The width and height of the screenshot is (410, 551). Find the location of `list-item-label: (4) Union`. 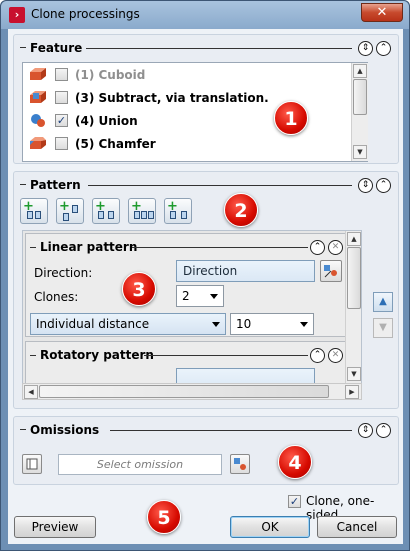

list-item-label: (4) Union is located at coordinates (106, 121).